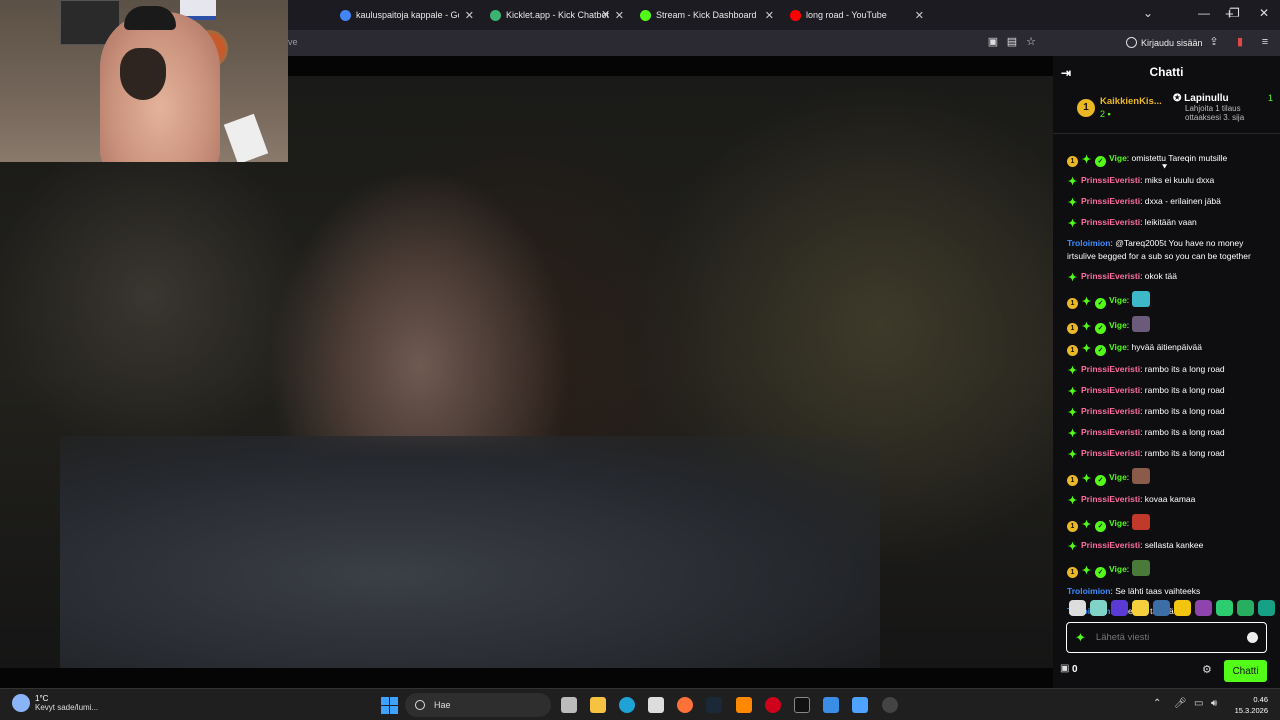 This screenshot has width=1280, height=720. What do you see at coordinates (1244, 705) in the screenshot?
I see `system-clock: 0.46 15.3.2026` at bounding box center [1244, 705].